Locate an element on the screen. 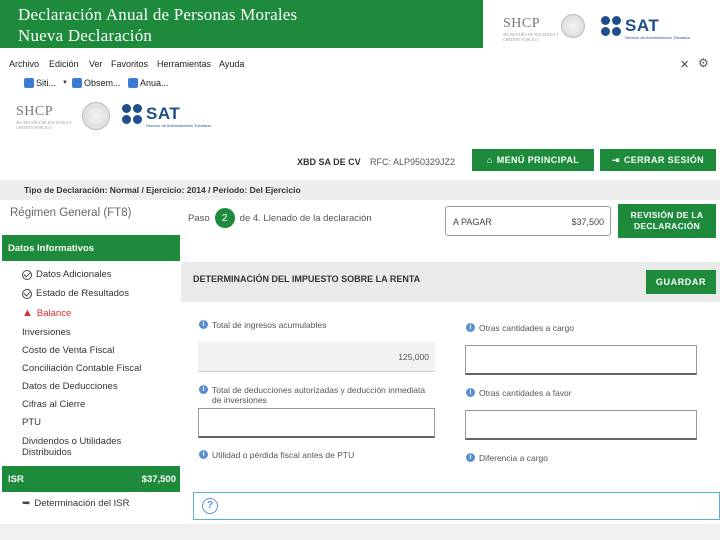 This screenshot has width=720, height=540. slide-title: Declaración Anual de Personas Morales is located at coordinates (158, 14).